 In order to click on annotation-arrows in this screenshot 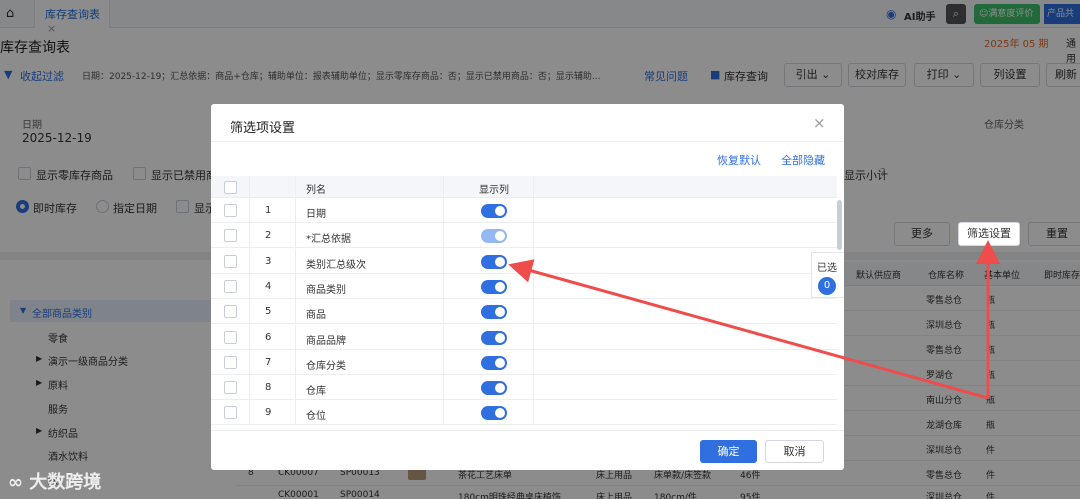, I will do `click(754, 320)`.